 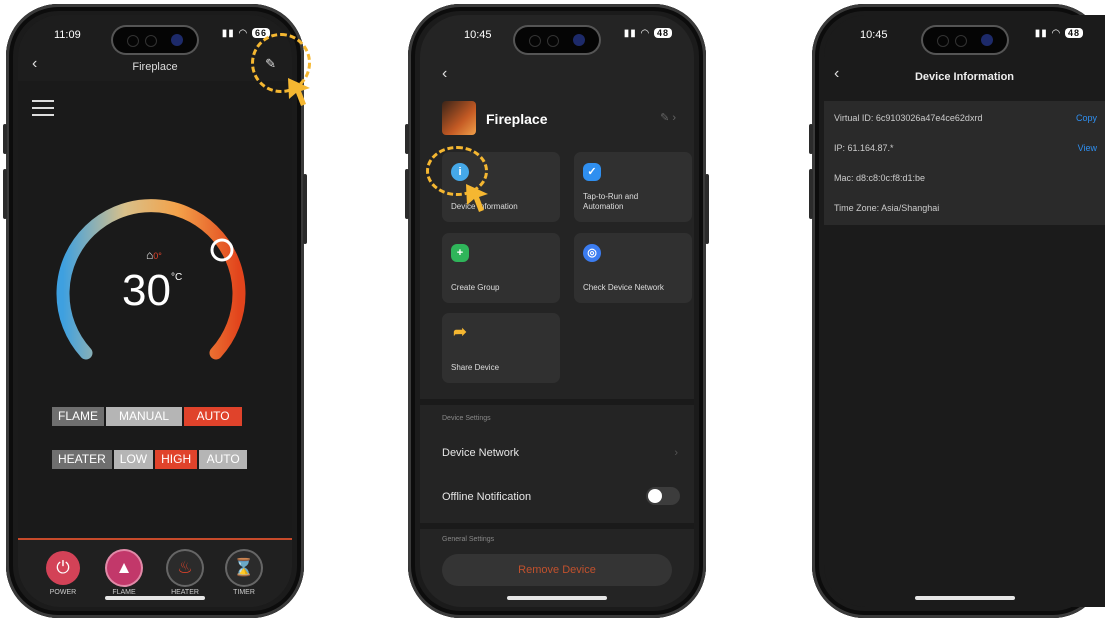 What do you see at coordinates (185, 592) in the screenshot?
I see `nav-heater-label: HEATER` at bounding box center [185, 592].